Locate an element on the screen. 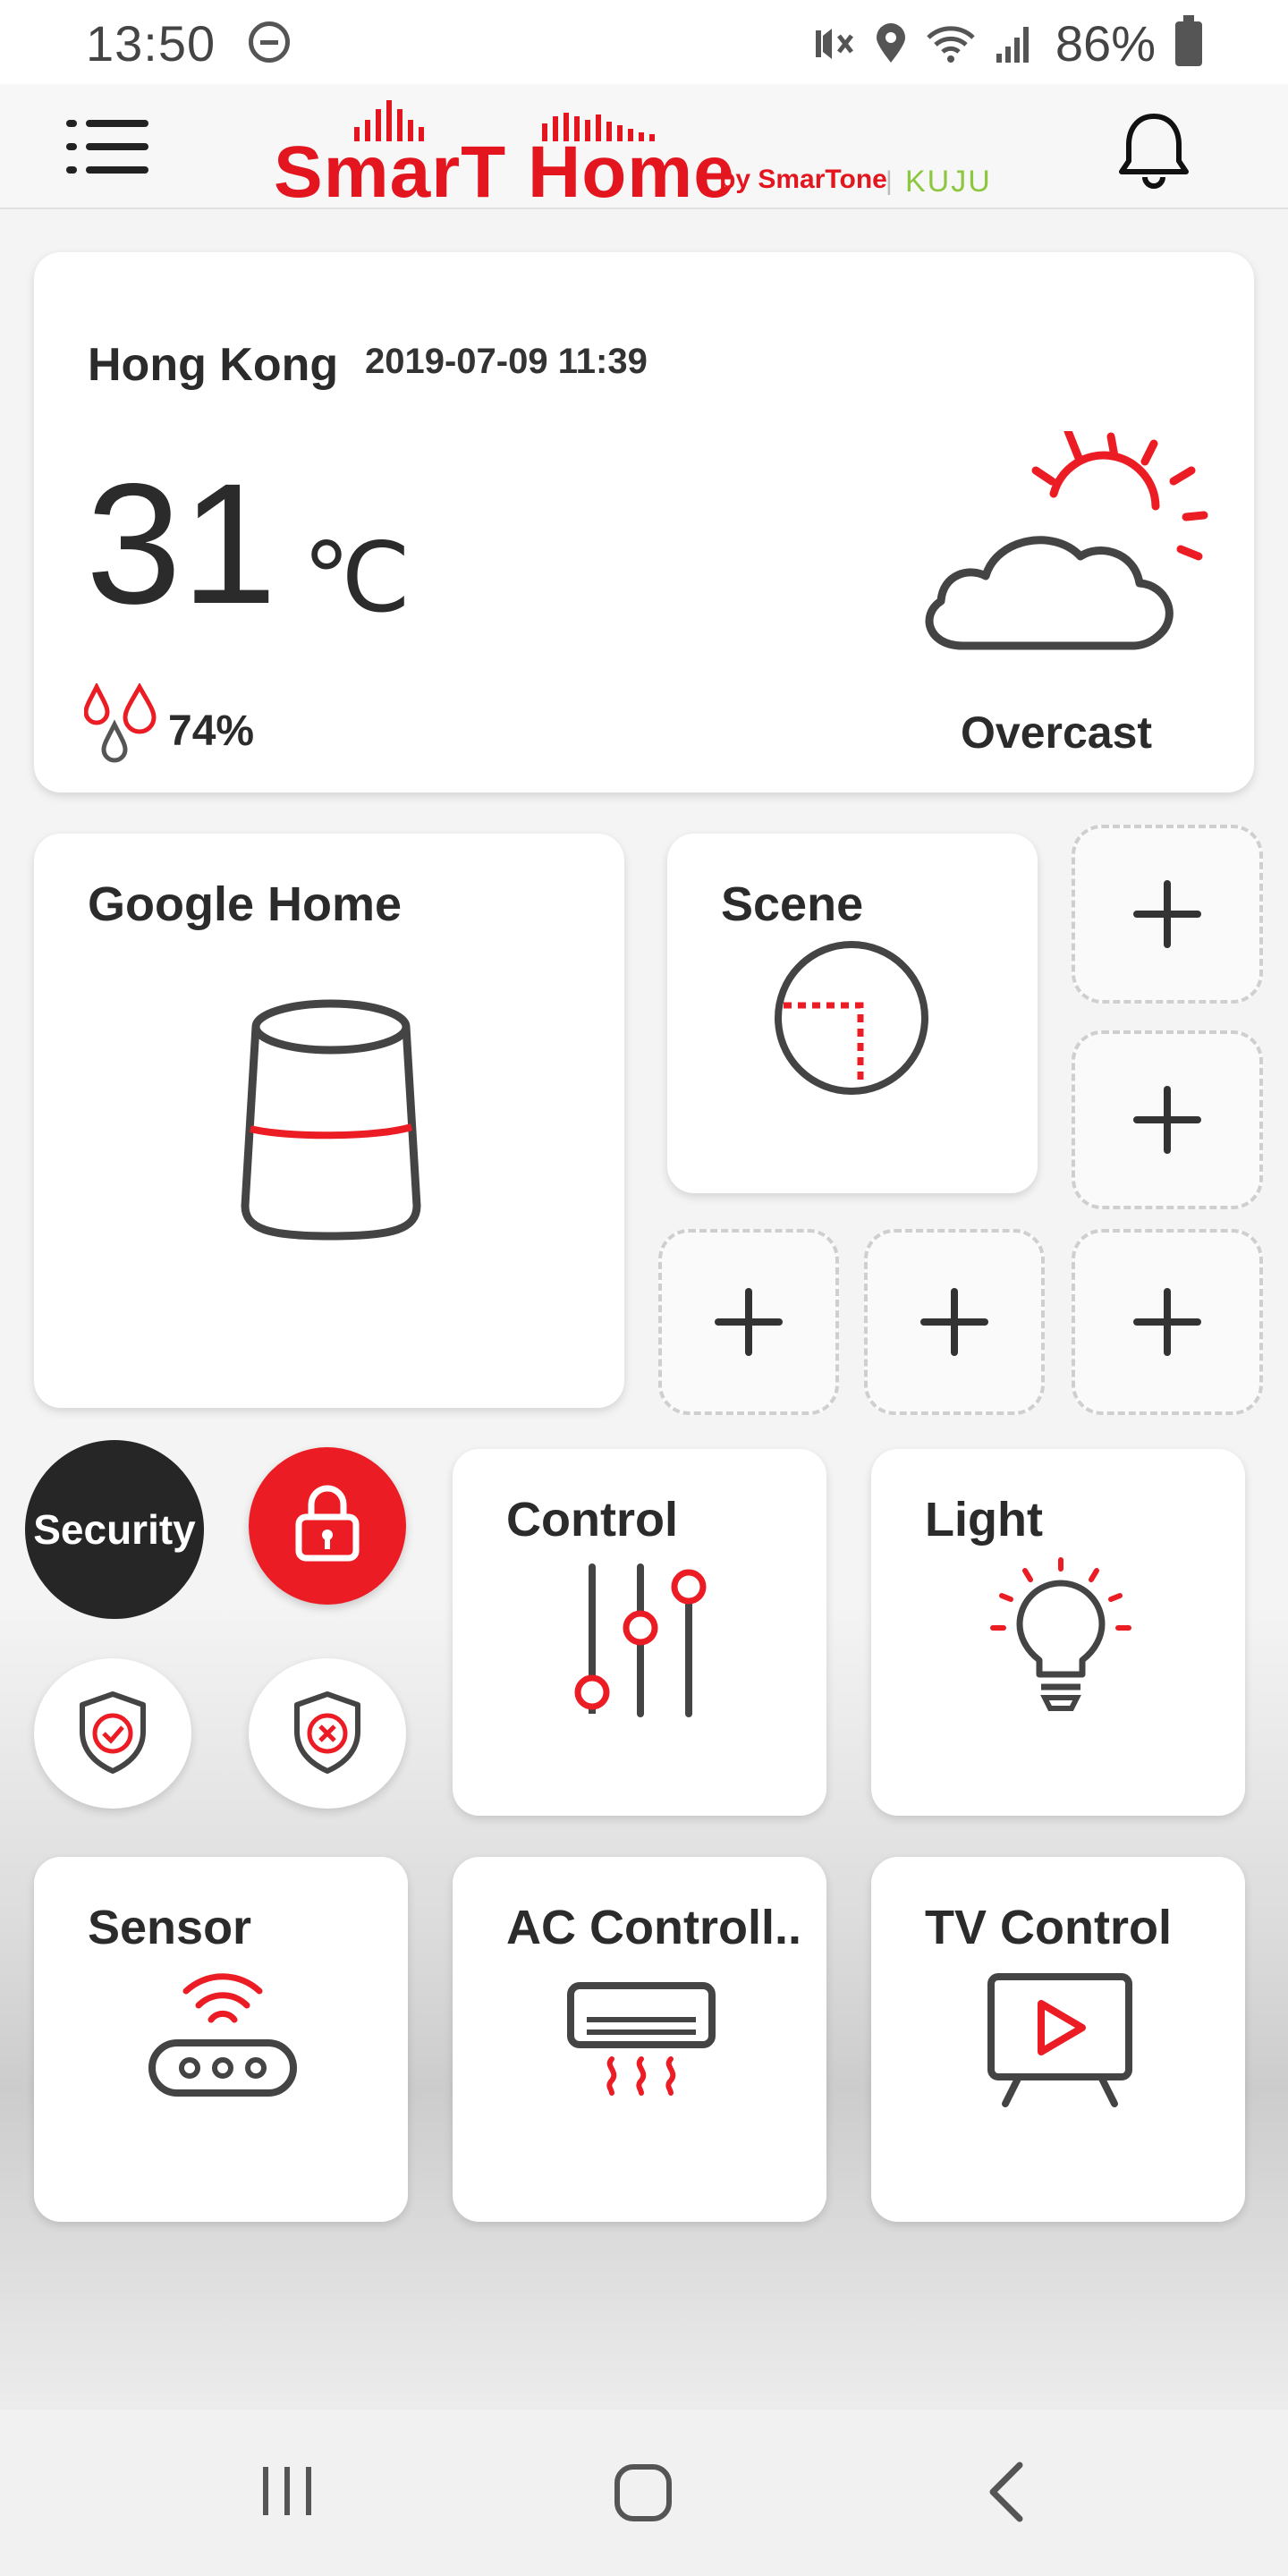 The image size is (1288, 2576). wifi-icon is located at coordinates (951, 44).